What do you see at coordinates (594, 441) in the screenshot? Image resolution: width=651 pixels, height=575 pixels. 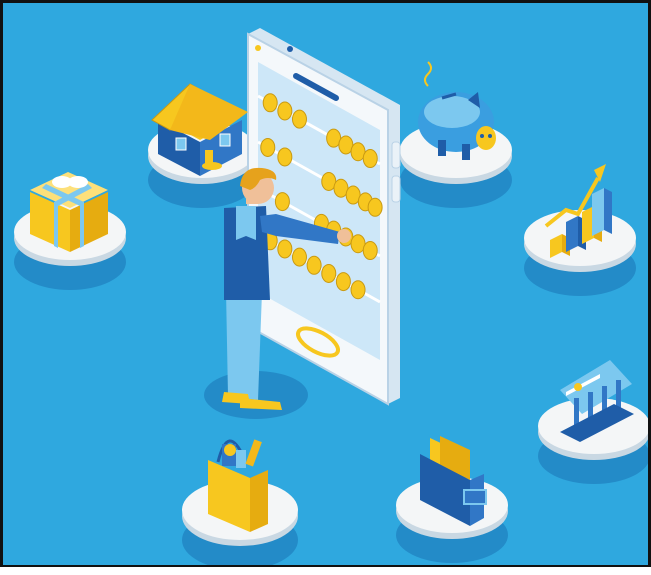 I see `bank-platform` at bounding box center [594, 441].